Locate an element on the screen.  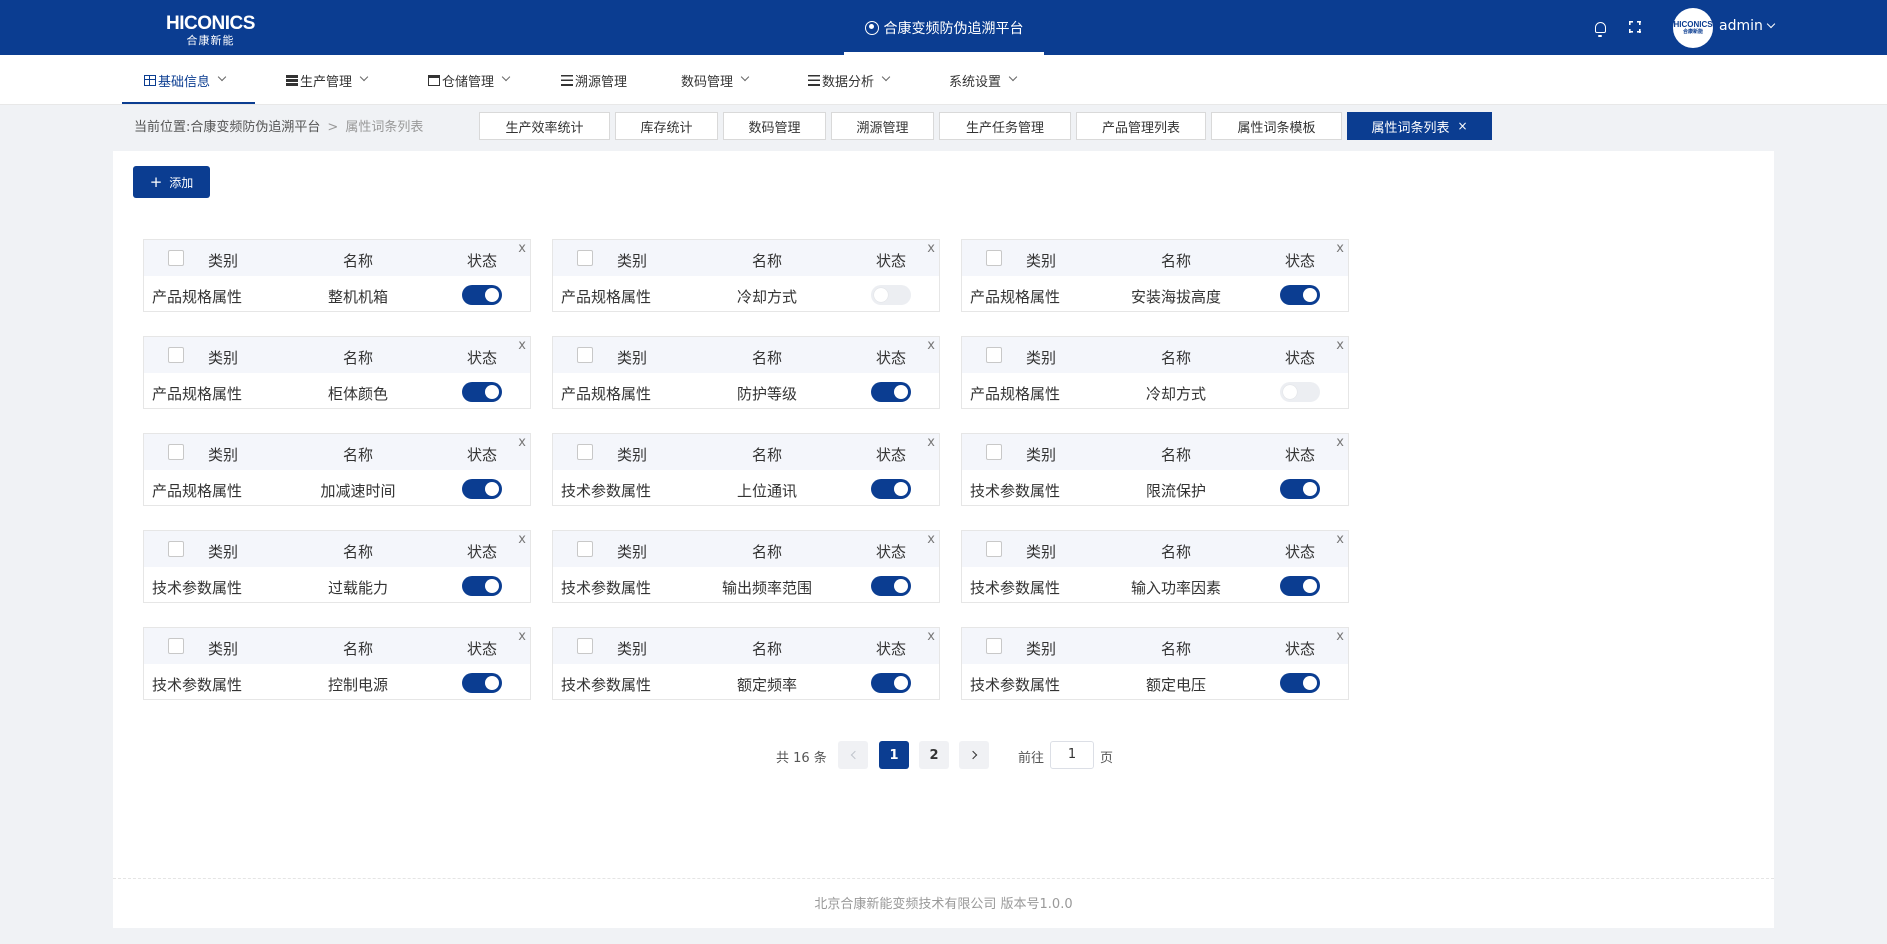
nav-traceability: 溯源管理 is located at coordinates (594, 80).